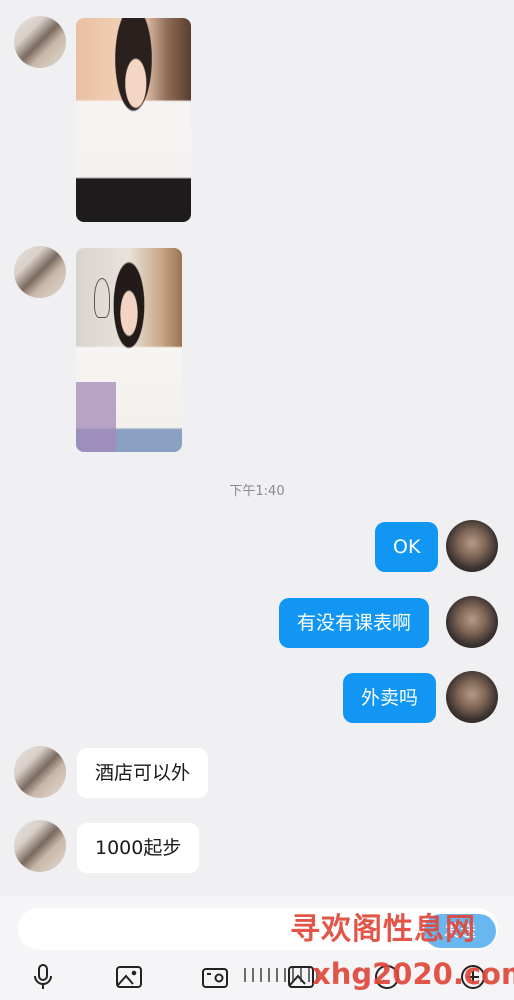 This screenshot has height=1000, width=514. I want to click on microphone-icon, so click(43, 977).